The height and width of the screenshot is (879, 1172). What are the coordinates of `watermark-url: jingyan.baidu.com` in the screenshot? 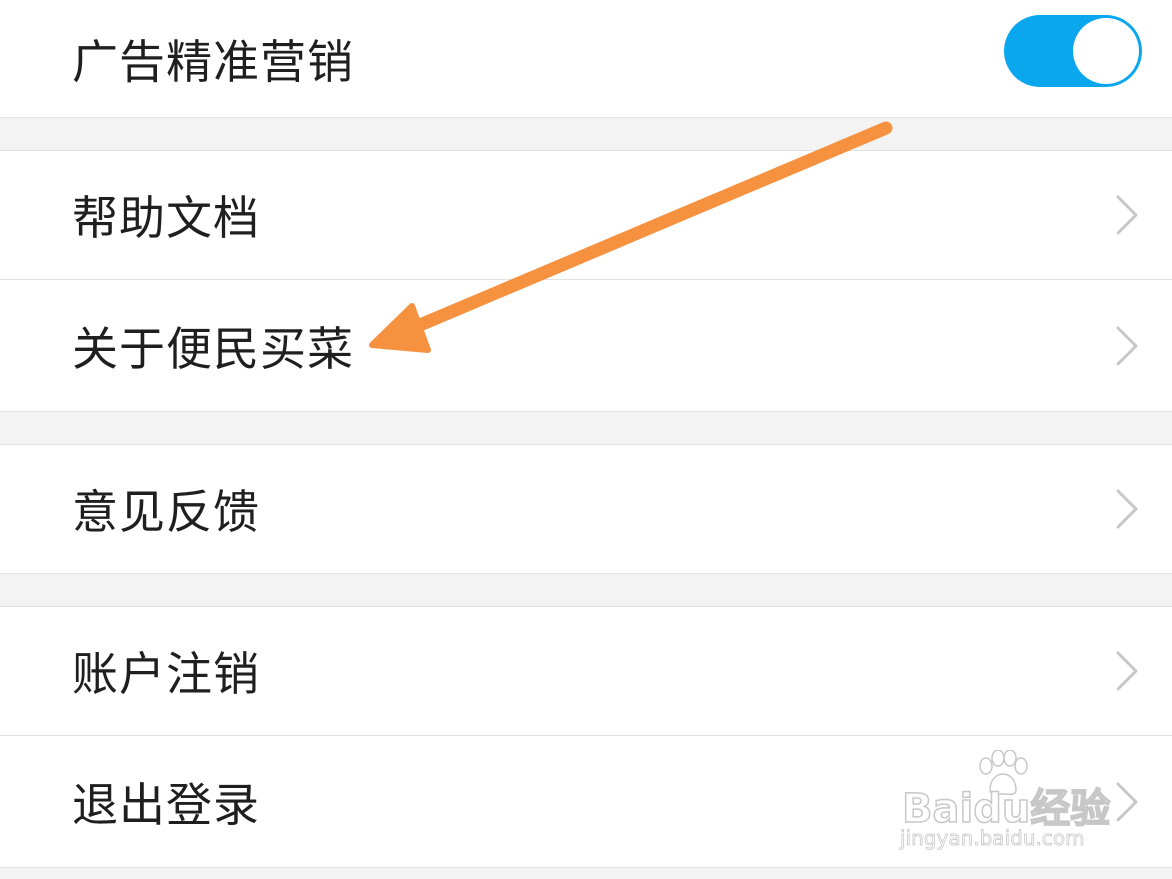 It's located at (992, 838).